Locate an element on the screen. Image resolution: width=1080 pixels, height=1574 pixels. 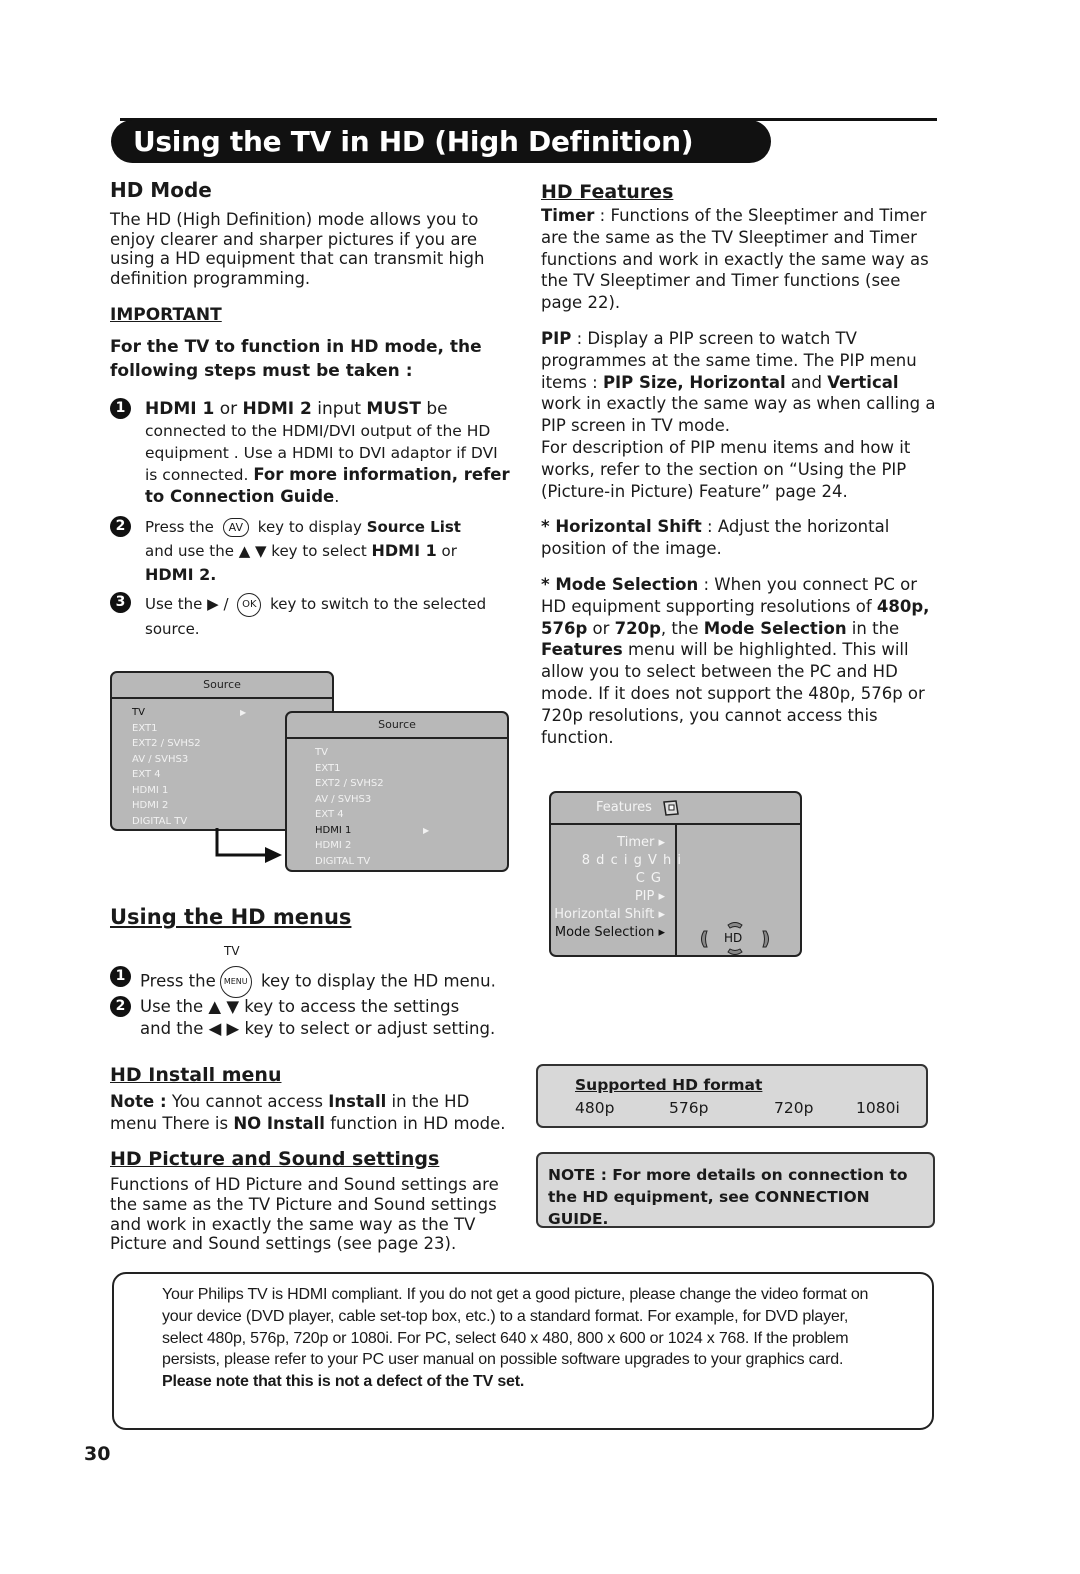
supported-formats-heading: Supported HD format is located at coordinates (669, 1085).